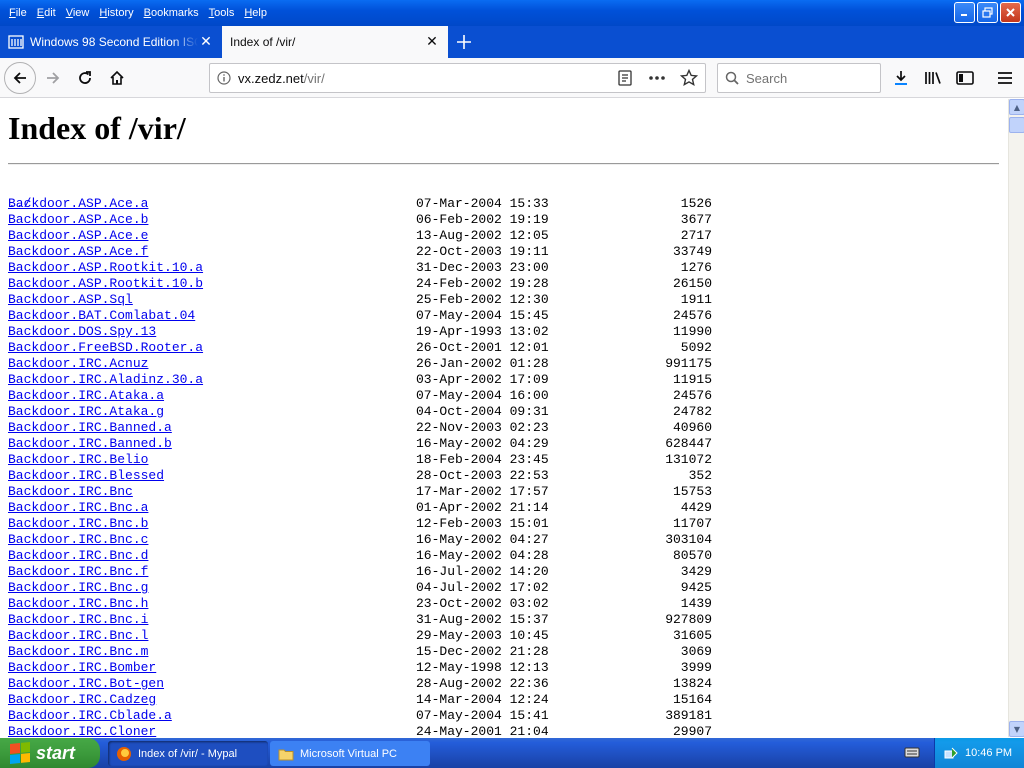 The image size is (1024, 768). What do you see at coordinates (78, 13) in the screenshot?
I see `menu-view: View` at bounding box center [78, 13].